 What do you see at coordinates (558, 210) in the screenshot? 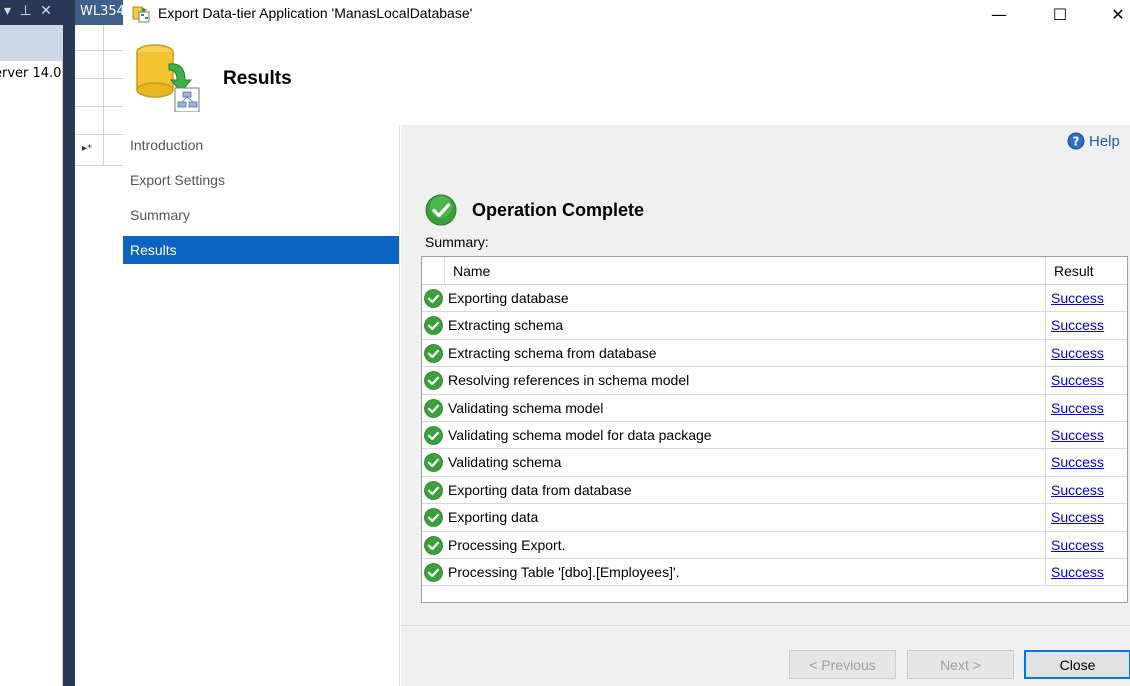
I see `operation-status-title: Operation Complete` at bounding box center [558, 210].